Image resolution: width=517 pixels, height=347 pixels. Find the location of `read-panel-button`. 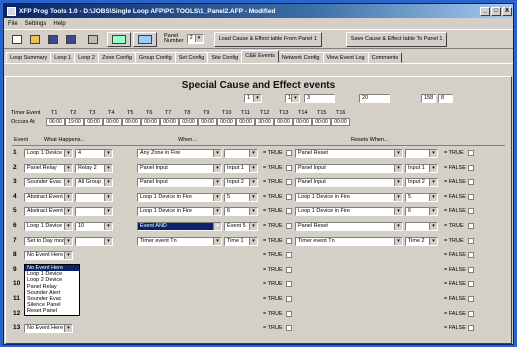

read-panel-button is located at coordinates (119, 39).